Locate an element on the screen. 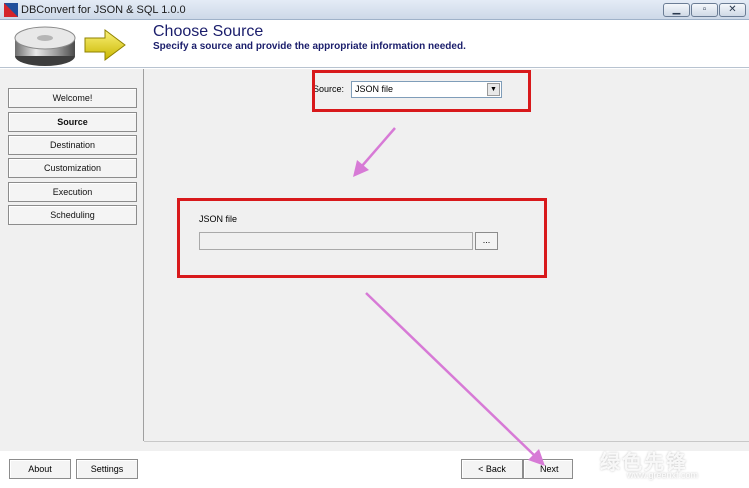 The image size is (749, 488). watermark-url: www.greenxf.com is located at coordinates (663, 475).